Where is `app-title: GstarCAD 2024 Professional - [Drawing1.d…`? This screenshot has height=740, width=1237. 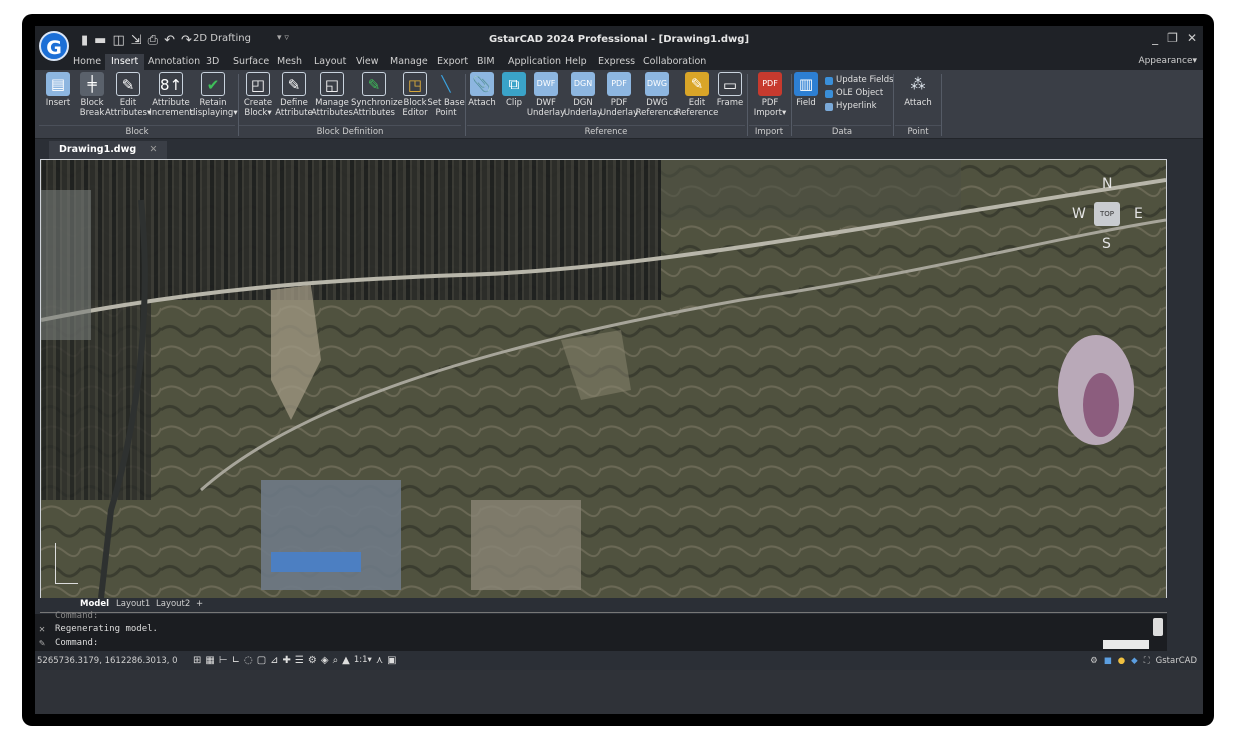 app-title: GstarCAD 2024 Professional - [Drawing1.d… is located at coordinates (619, 39).